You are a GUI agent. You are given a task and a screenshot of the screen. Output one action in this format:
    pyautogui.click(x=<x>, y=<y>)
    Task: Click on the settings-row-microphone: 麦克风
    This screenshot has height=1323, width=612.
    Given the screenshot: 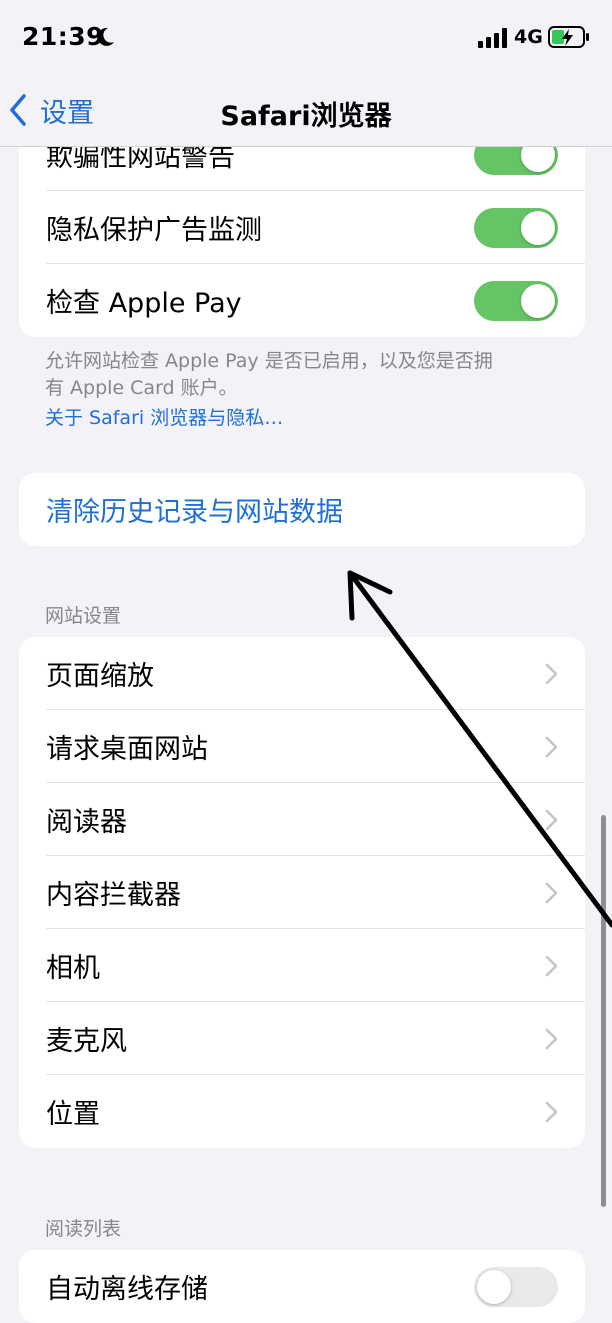 What is the action you would take?
    pyautogui.click(x=302, y=1038)
    